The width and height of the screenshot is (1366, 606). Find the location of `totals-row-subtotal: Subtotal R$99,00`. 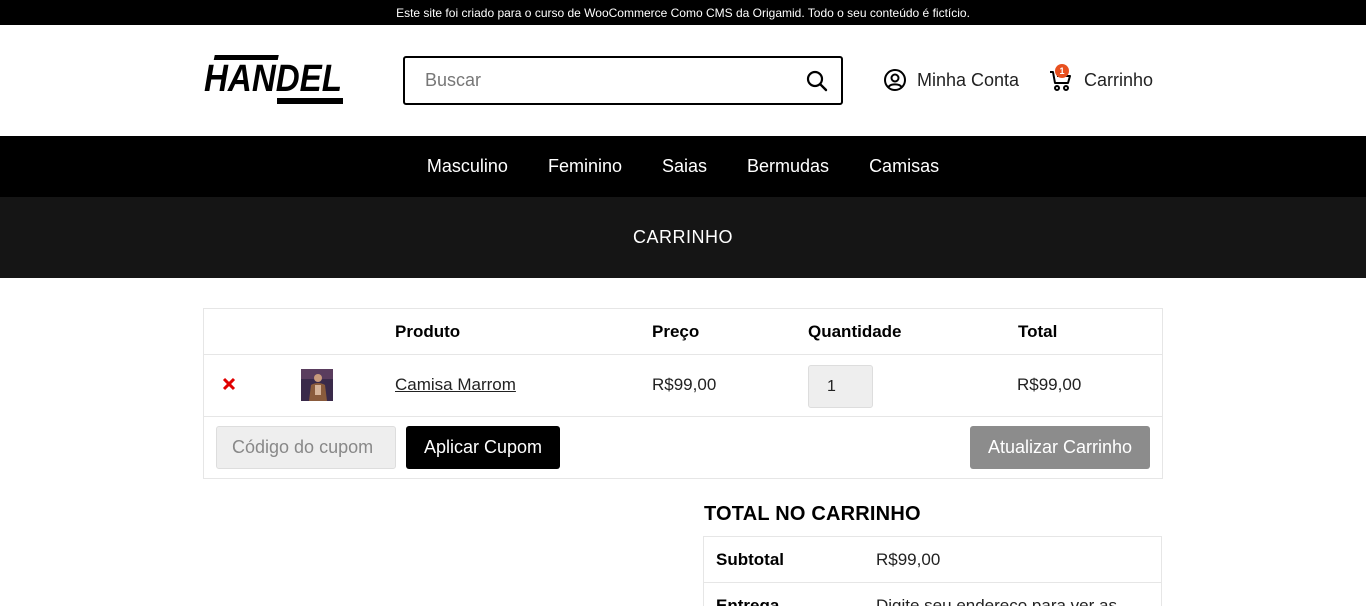

totals-row-subtotal: Subtotal R$99,00 is located at coordinates (932, 560).